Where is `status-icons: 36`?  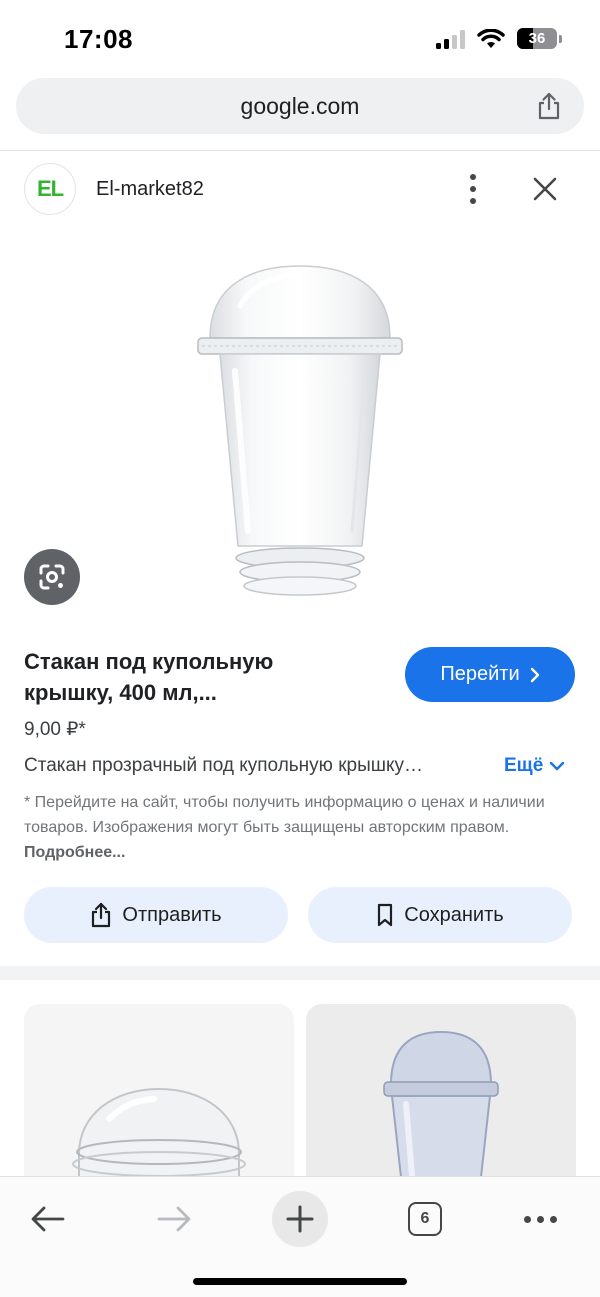 status-icons: 36 is located at coordinates (499, 38).